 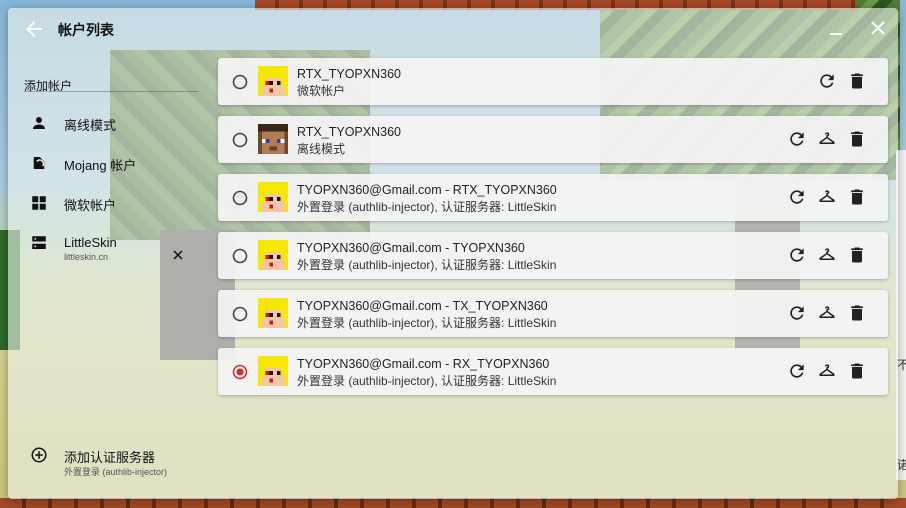 I want to click on minimize-button, so click(x=836, y=28).